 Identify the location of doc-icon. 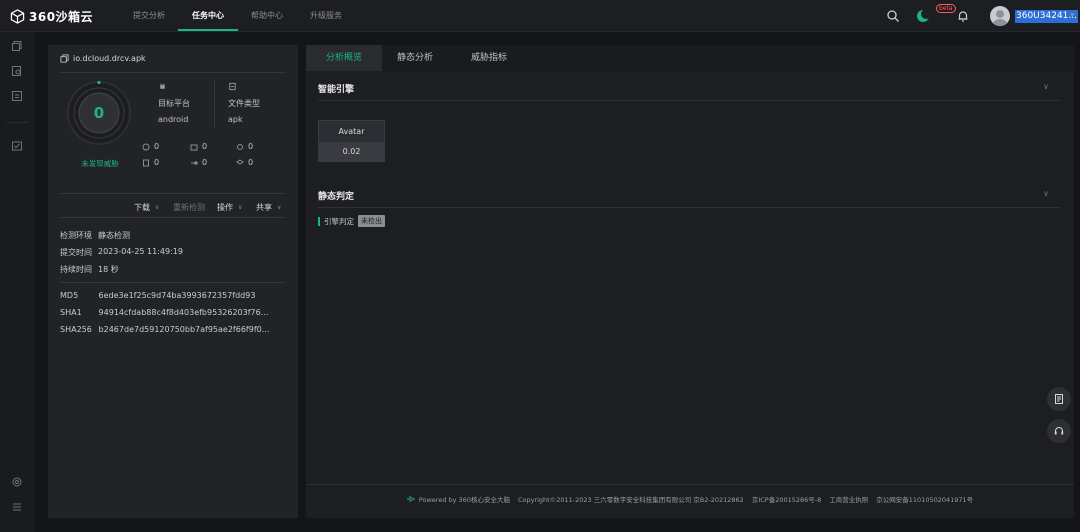
(1059, 399).